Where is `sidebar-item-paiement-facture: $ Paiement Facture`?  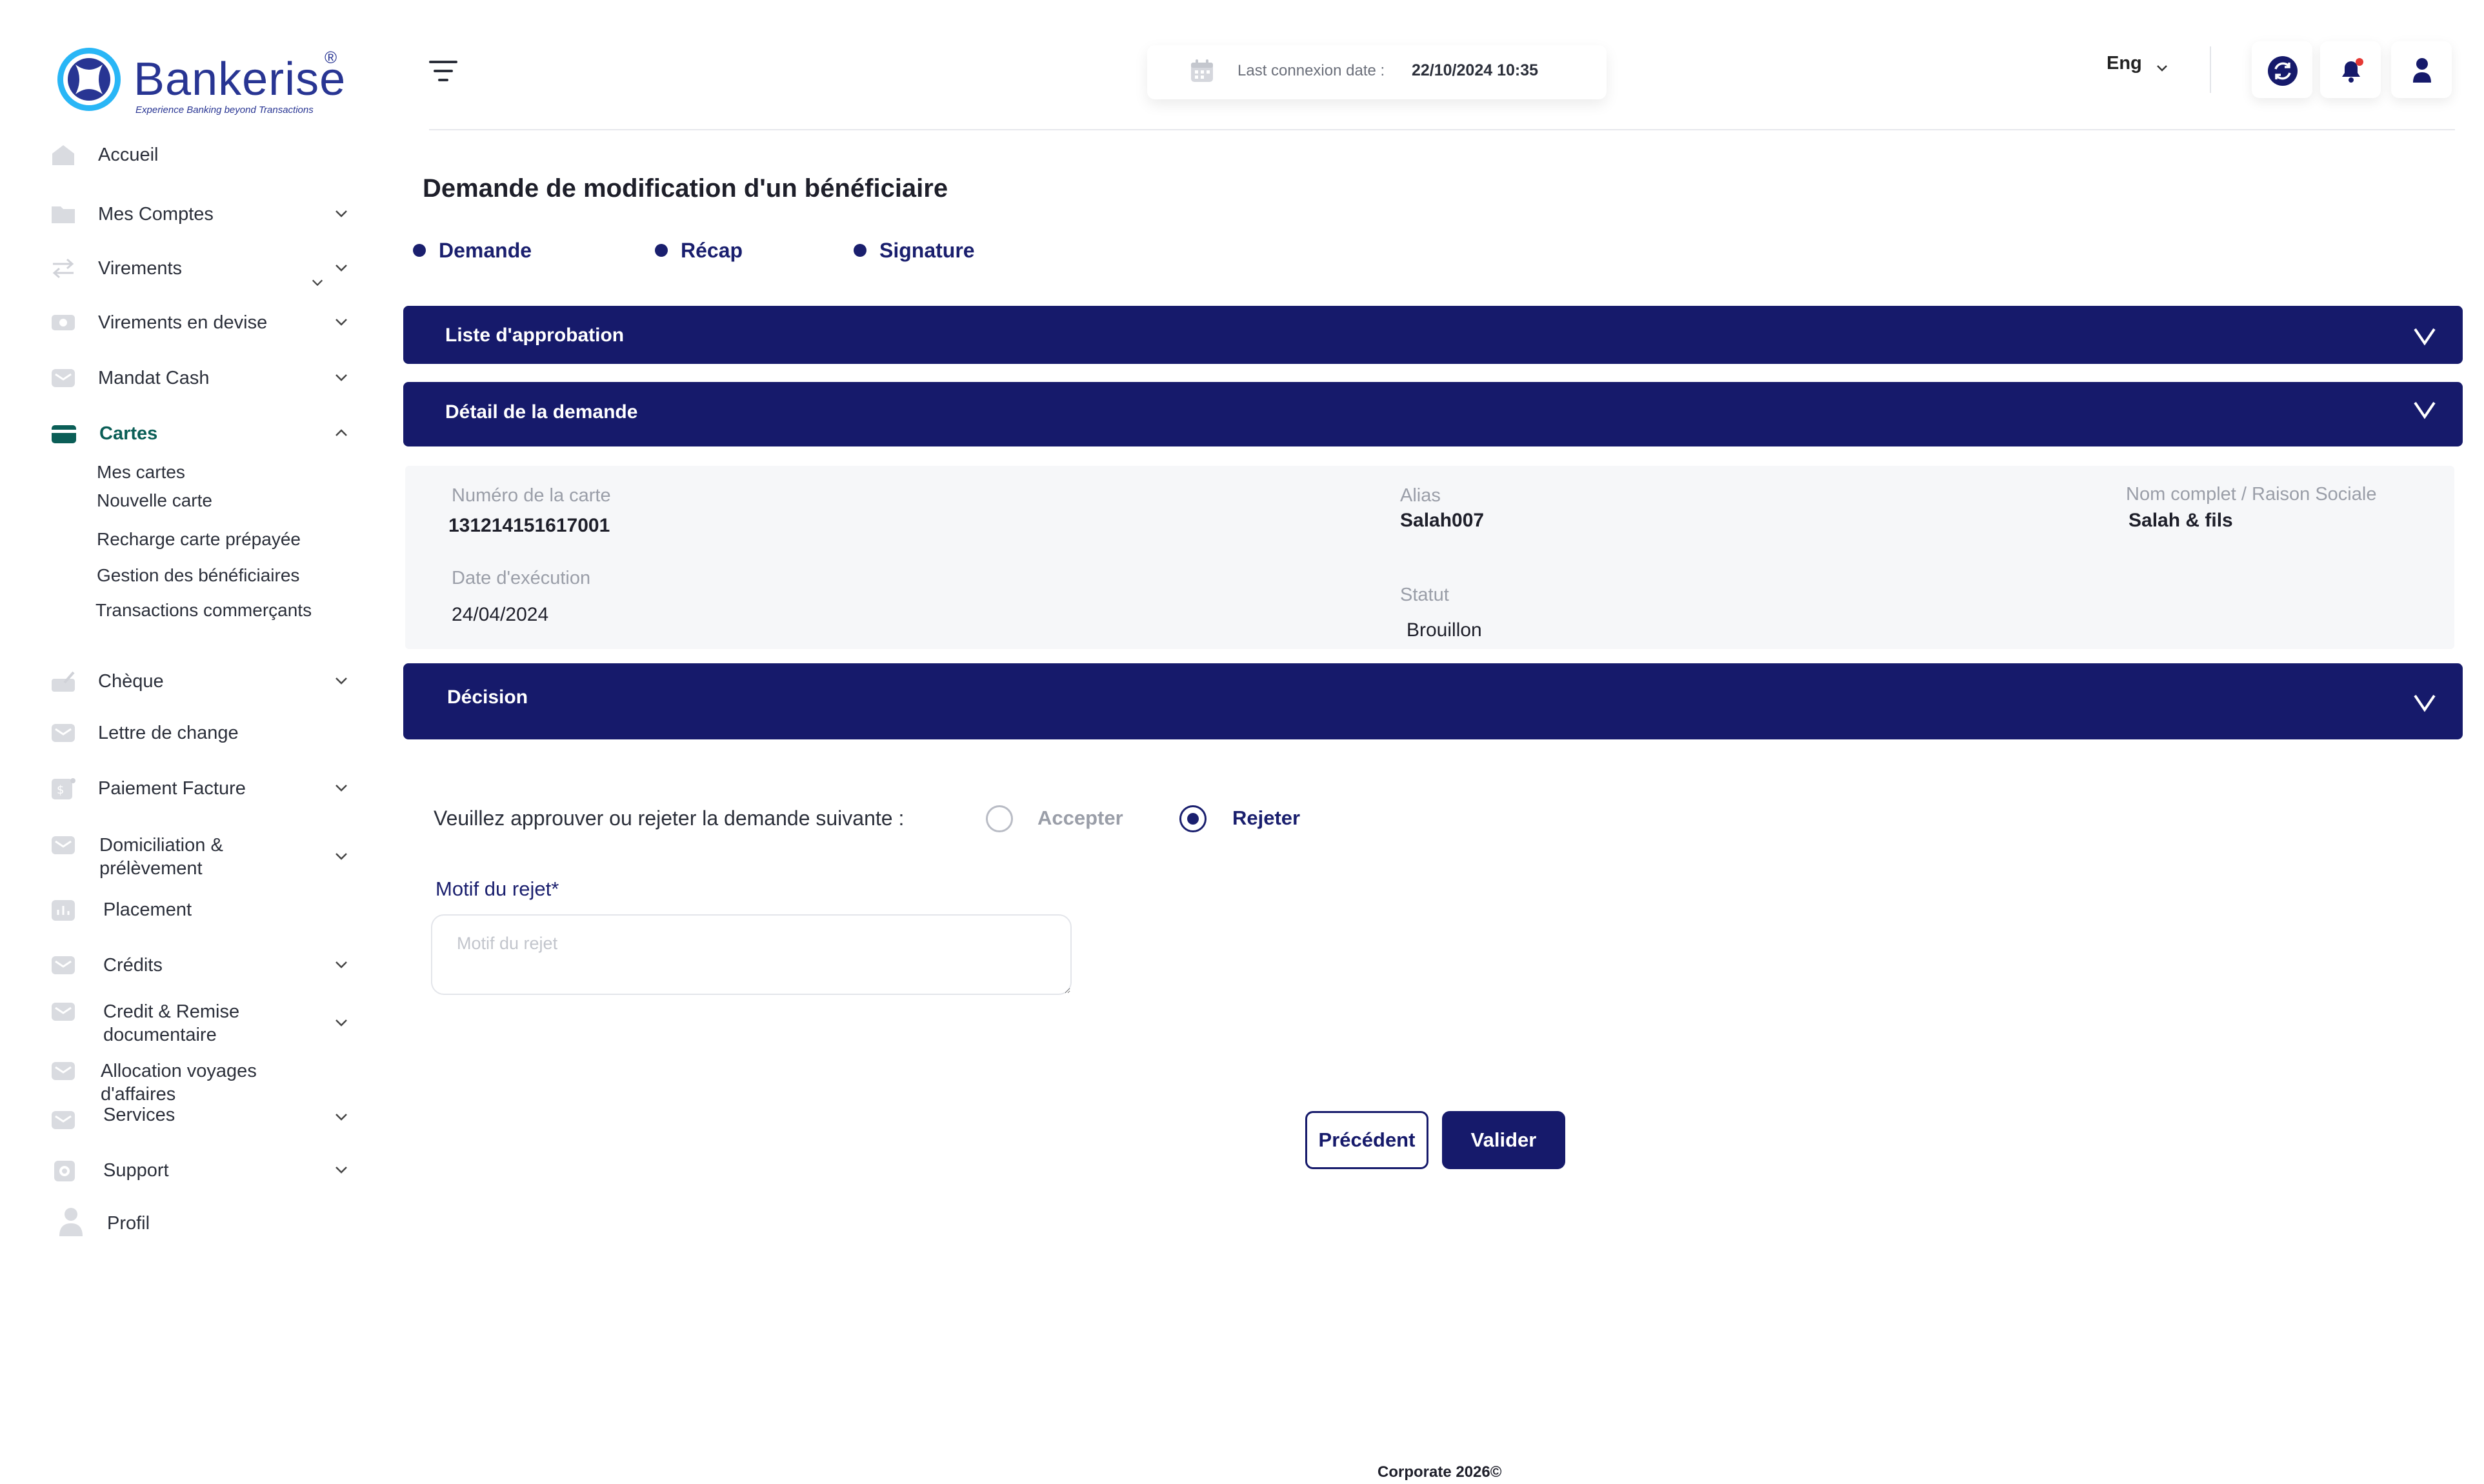 sidebar-item-paiement-facture: $ Paiement Facture is located at coordinates (200, 788).